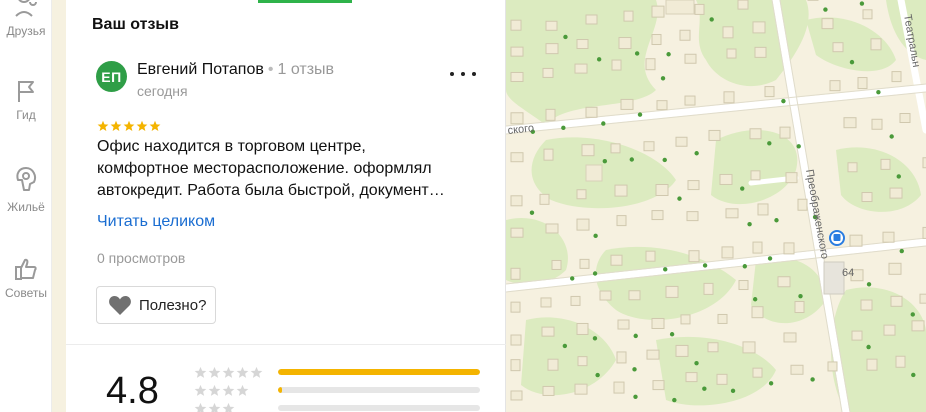 The width and height of the screenshot is (926, 412). Describe the element at coordinates (231, 146) in the screenshot. I see `review-text-line: Офис находится в торговом центре,` at that location.